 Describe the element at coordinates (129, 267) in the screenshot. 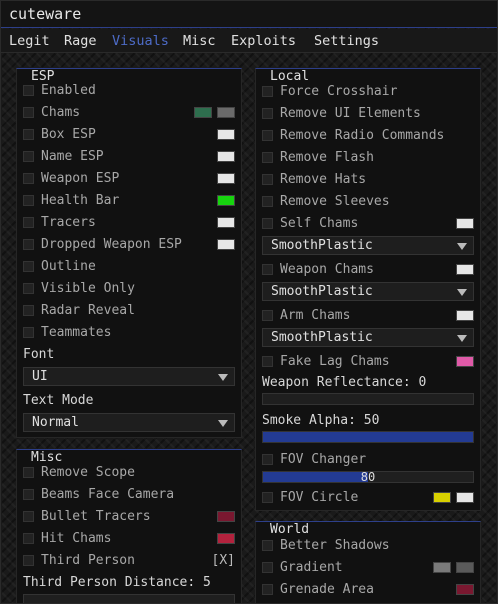

I see `outline-toggle: Outline` at that location.